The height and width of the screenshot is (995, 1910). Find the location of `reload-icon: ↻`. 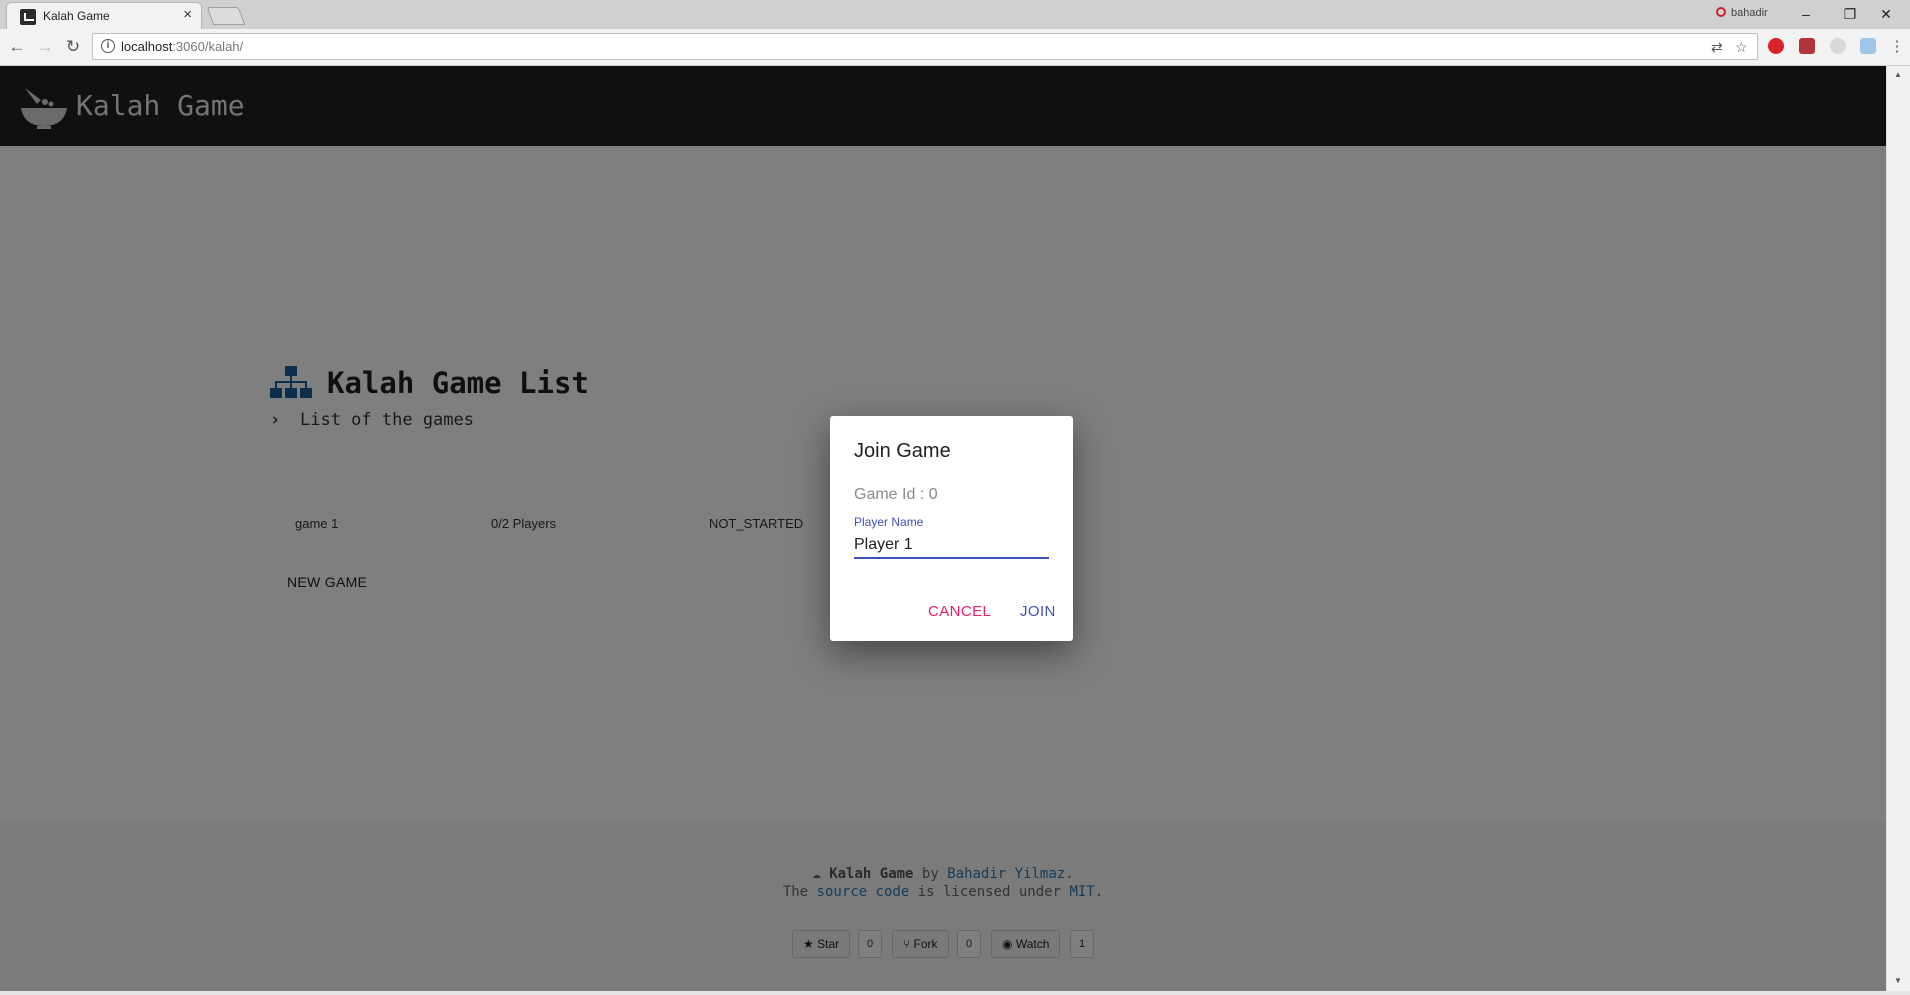

reload-icon: ↻ is located at coordinates (73, 47).